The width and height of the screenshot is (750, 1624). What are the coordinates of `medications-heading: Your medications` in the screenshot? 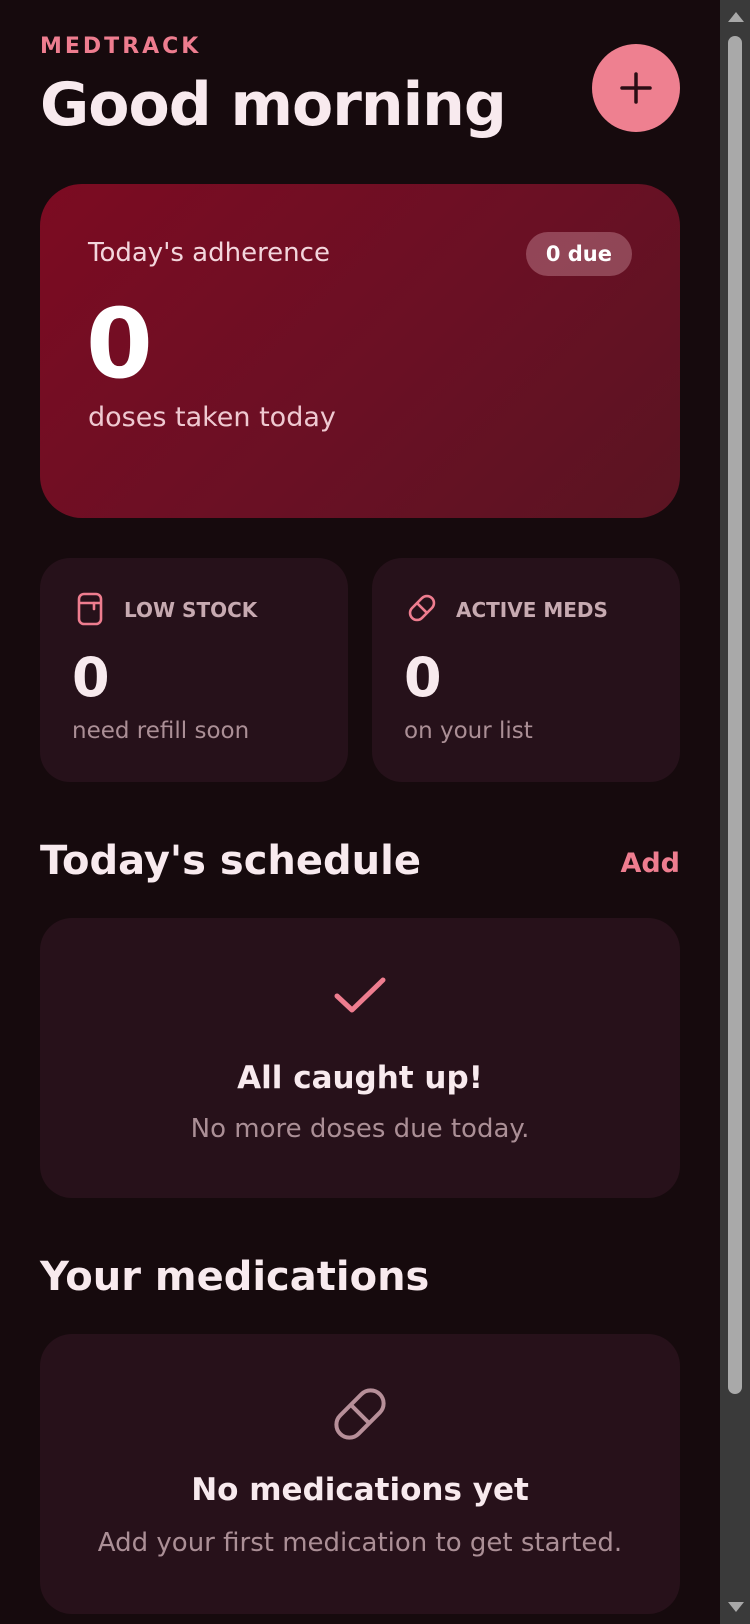 It's located at (235, 1277).